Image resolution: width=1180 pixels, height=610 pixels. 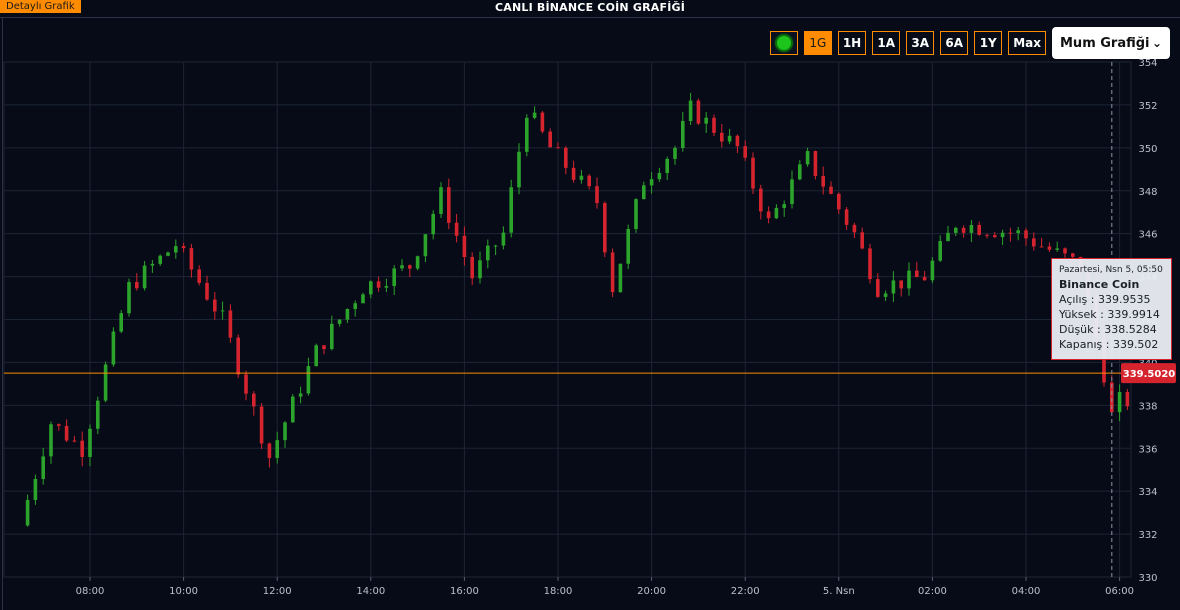 I want to click on range-button-1a: 1A, so click(x=886, y=43).